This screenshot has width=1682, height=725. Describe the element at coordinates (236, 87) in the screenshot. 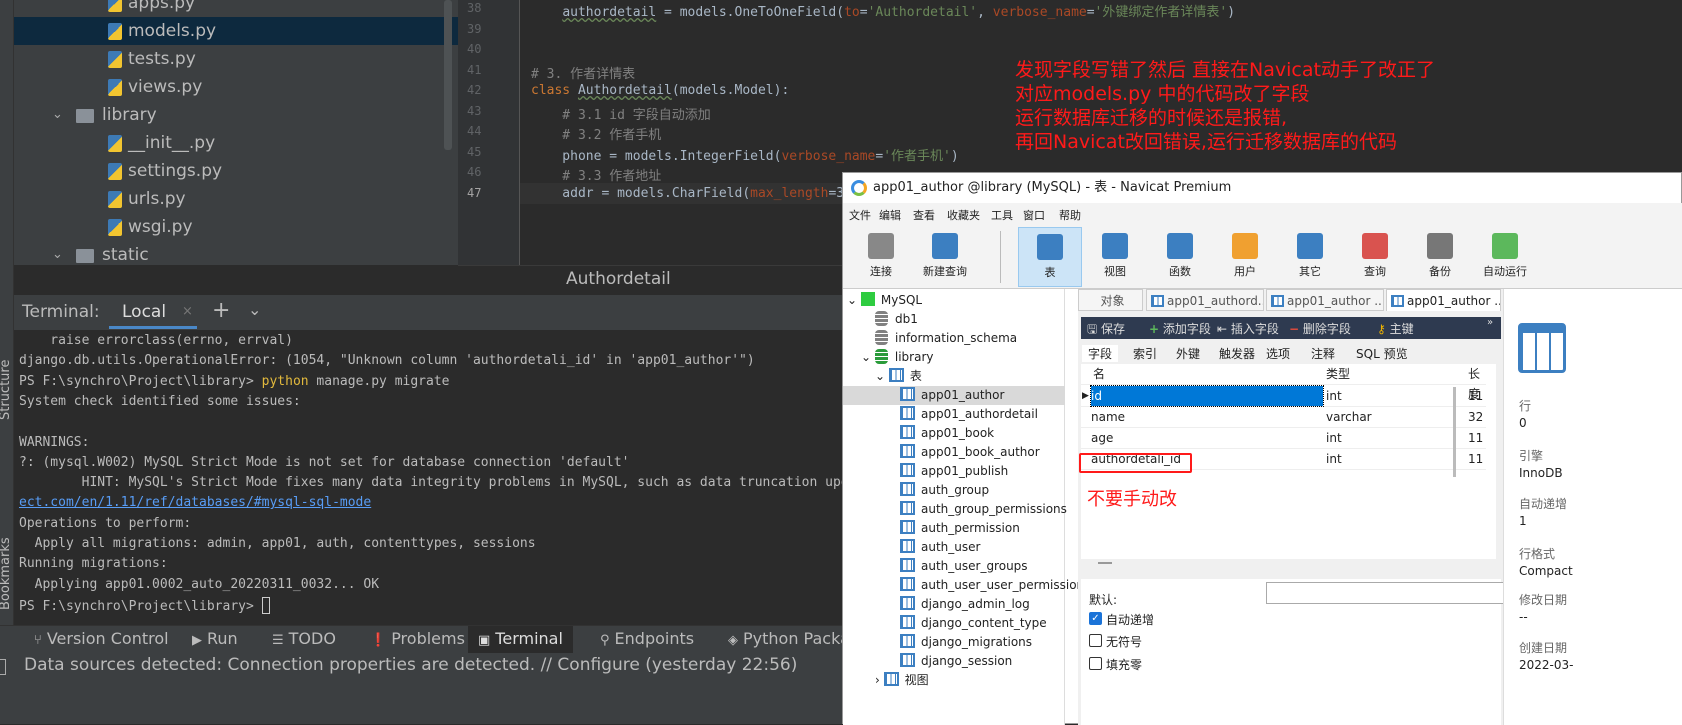

I see `tree-item: views.py` at that location.